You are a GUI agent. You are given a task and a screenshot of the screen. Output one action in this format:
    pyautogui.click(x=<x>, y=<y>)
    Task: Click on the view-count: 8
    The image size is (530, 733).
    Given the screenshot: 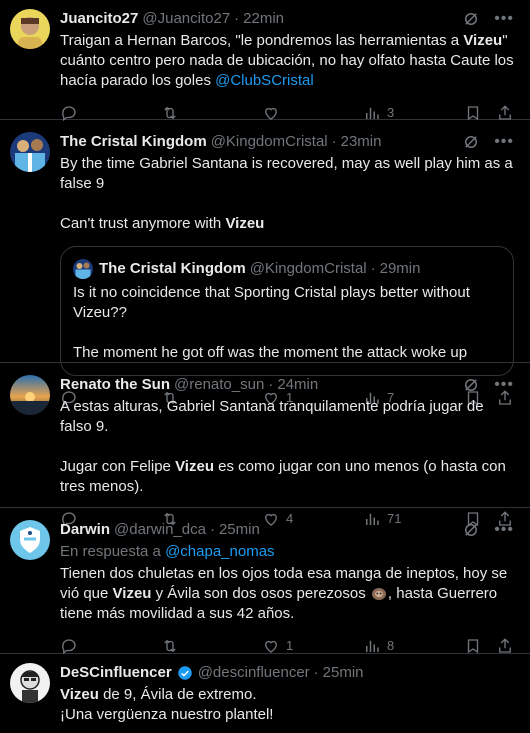 What is the action you would take?
    pyautogui.click(x=391, y=645)
    